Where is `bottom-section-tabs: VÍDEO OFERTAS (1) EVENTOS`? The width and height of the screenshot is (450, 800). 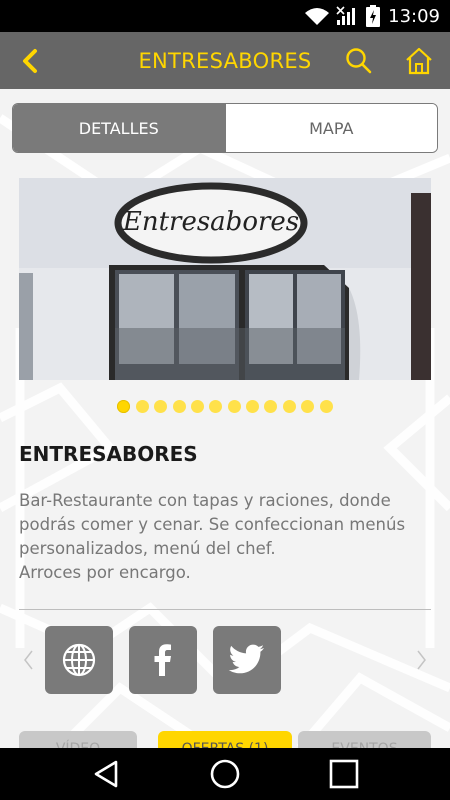 bottom-section-tabs: VÍDEO OFERTAS (1) EVENTOS is located at coordinates (225, 739).